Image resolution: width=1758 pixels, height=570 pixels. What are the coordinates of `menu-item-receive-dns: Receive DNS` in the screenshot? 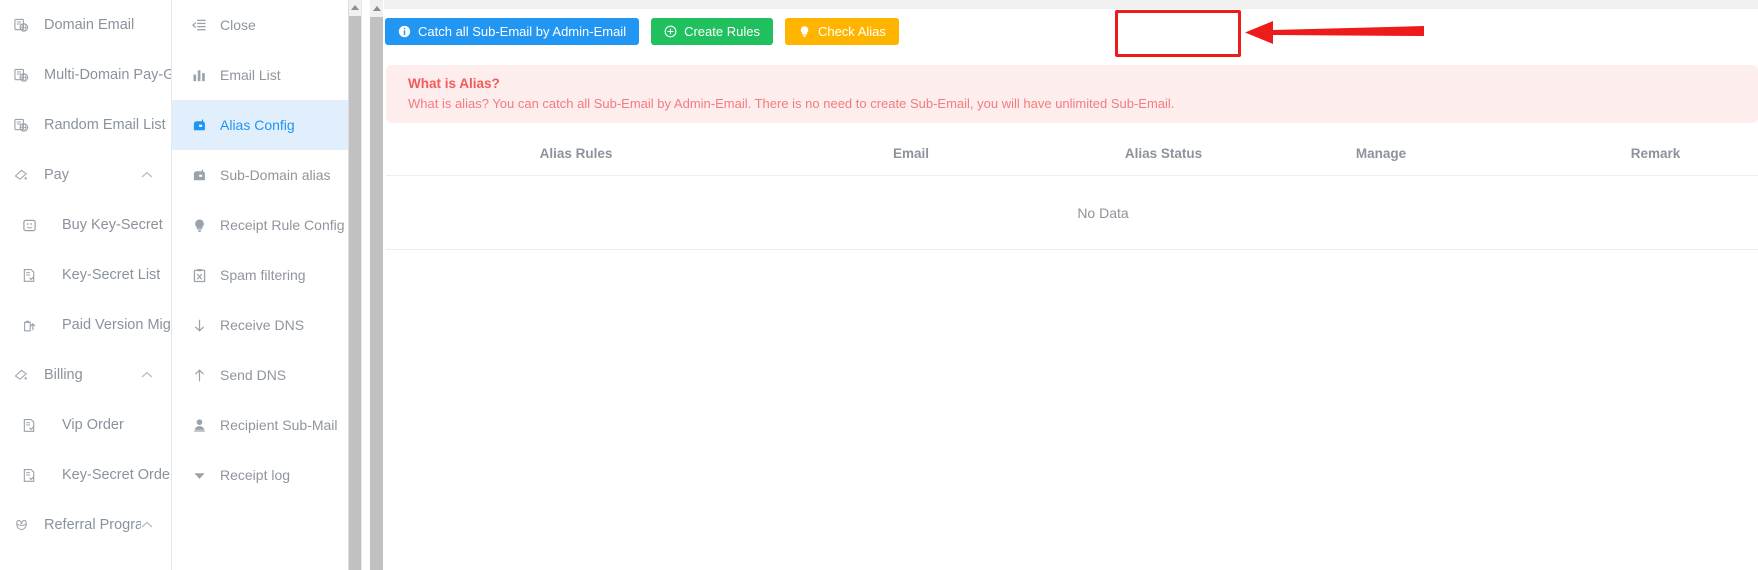 It's located at (266, 325).